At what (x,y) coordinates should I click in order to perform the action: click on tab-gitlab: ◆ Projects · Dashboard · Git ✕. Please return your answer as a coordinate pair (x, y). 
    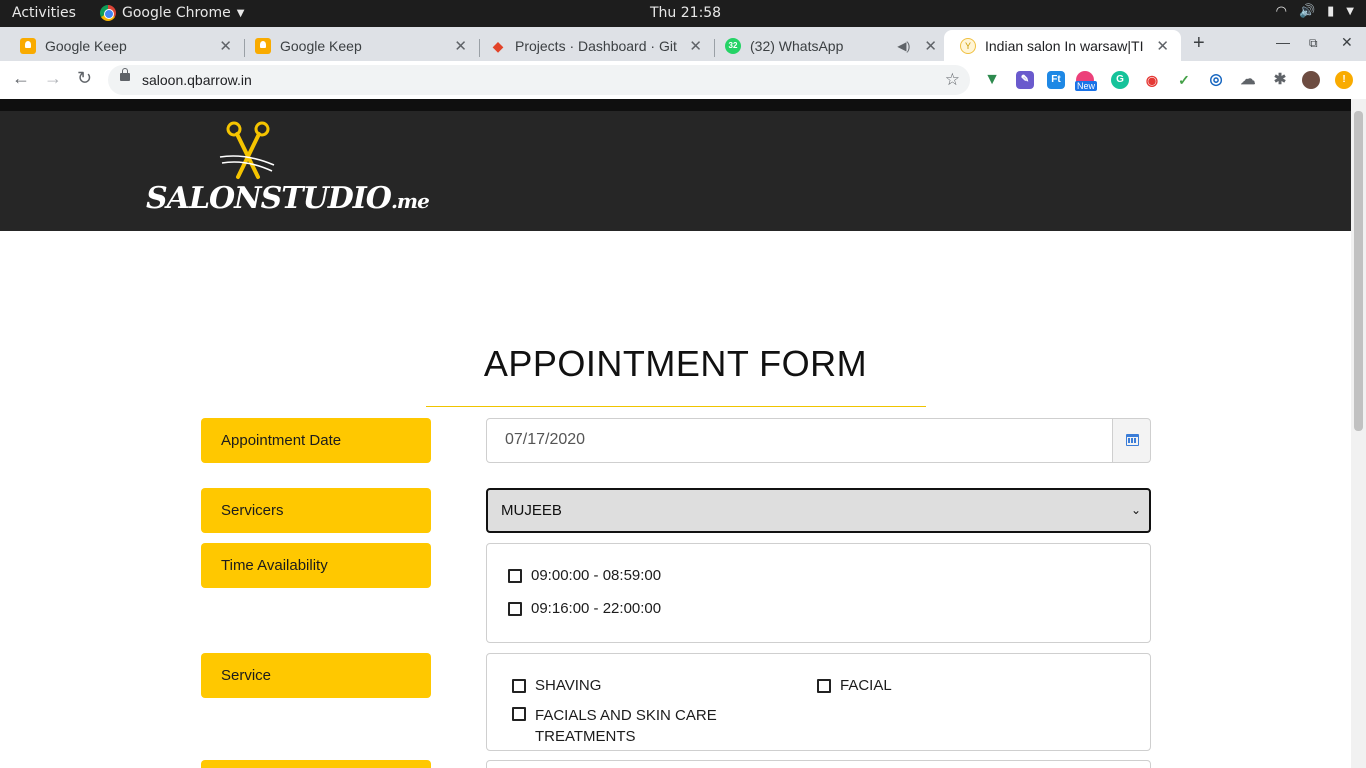
    Looking at the image, I should click on (594, 45).